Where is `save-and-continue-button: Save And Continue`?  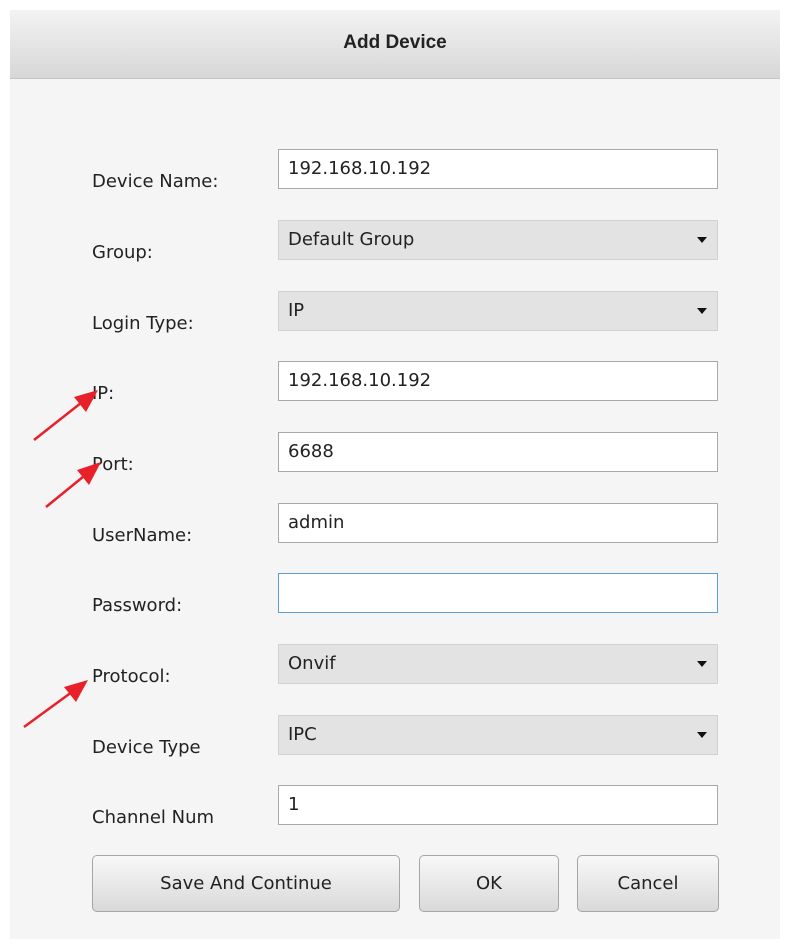
save-and-continue-button: Save And Continue is located at coordinates (246, 883).